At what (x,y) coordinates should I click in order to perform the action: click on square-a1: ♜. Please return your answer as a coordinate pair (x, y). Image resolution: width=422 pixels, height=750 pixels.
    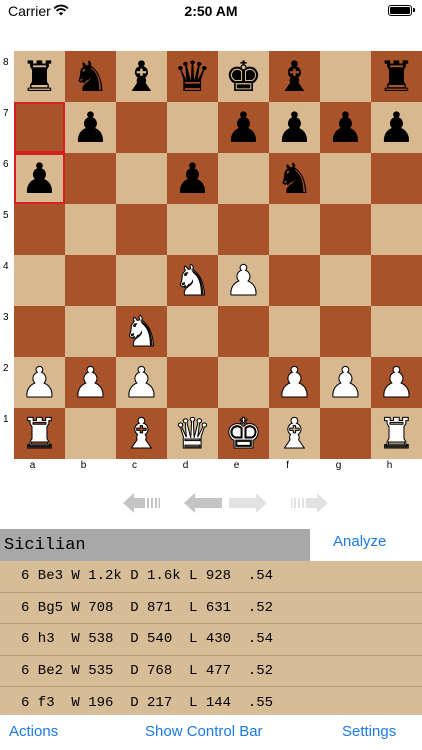
    Looking at the image, I should click on (39, 433).